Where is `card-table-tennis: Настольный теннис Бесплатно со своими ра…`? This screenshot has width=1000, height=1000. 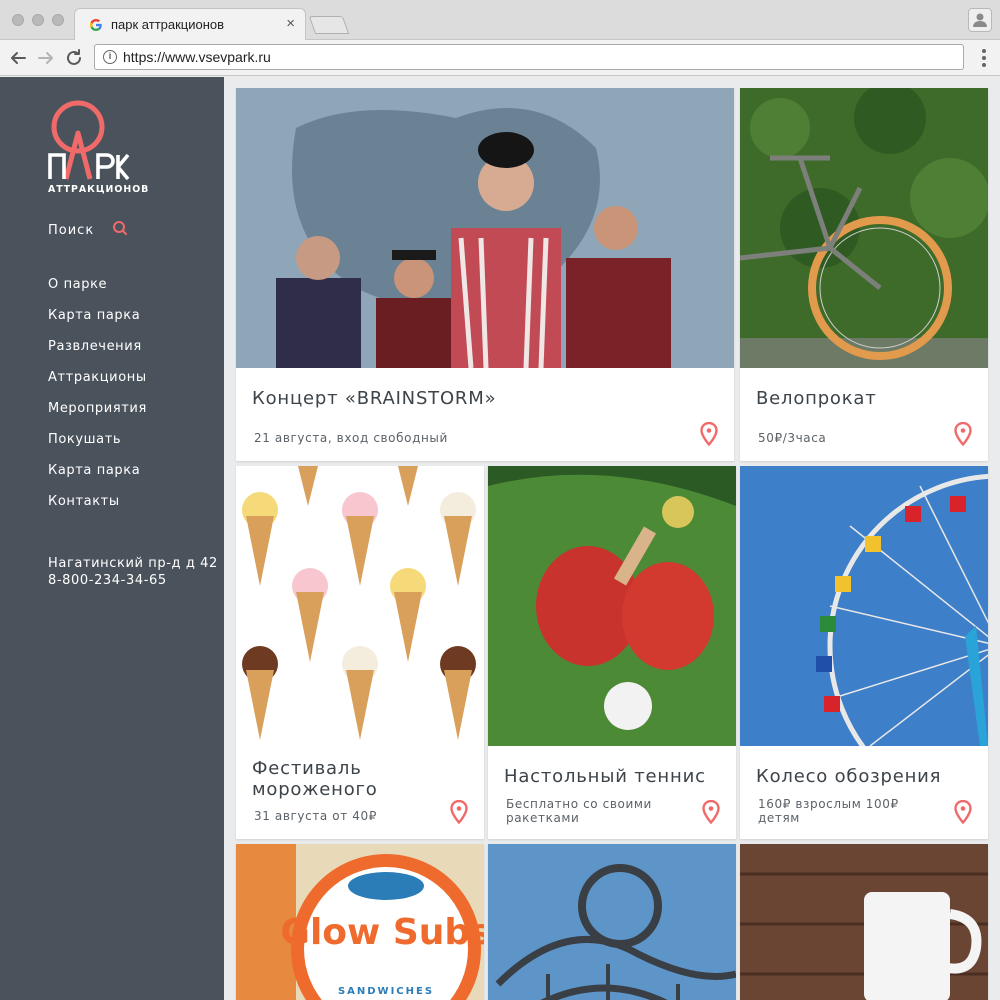 card-table-tennis: Настольный теннис Бесплатно со своими ра… is located at coordinates (612, 652).